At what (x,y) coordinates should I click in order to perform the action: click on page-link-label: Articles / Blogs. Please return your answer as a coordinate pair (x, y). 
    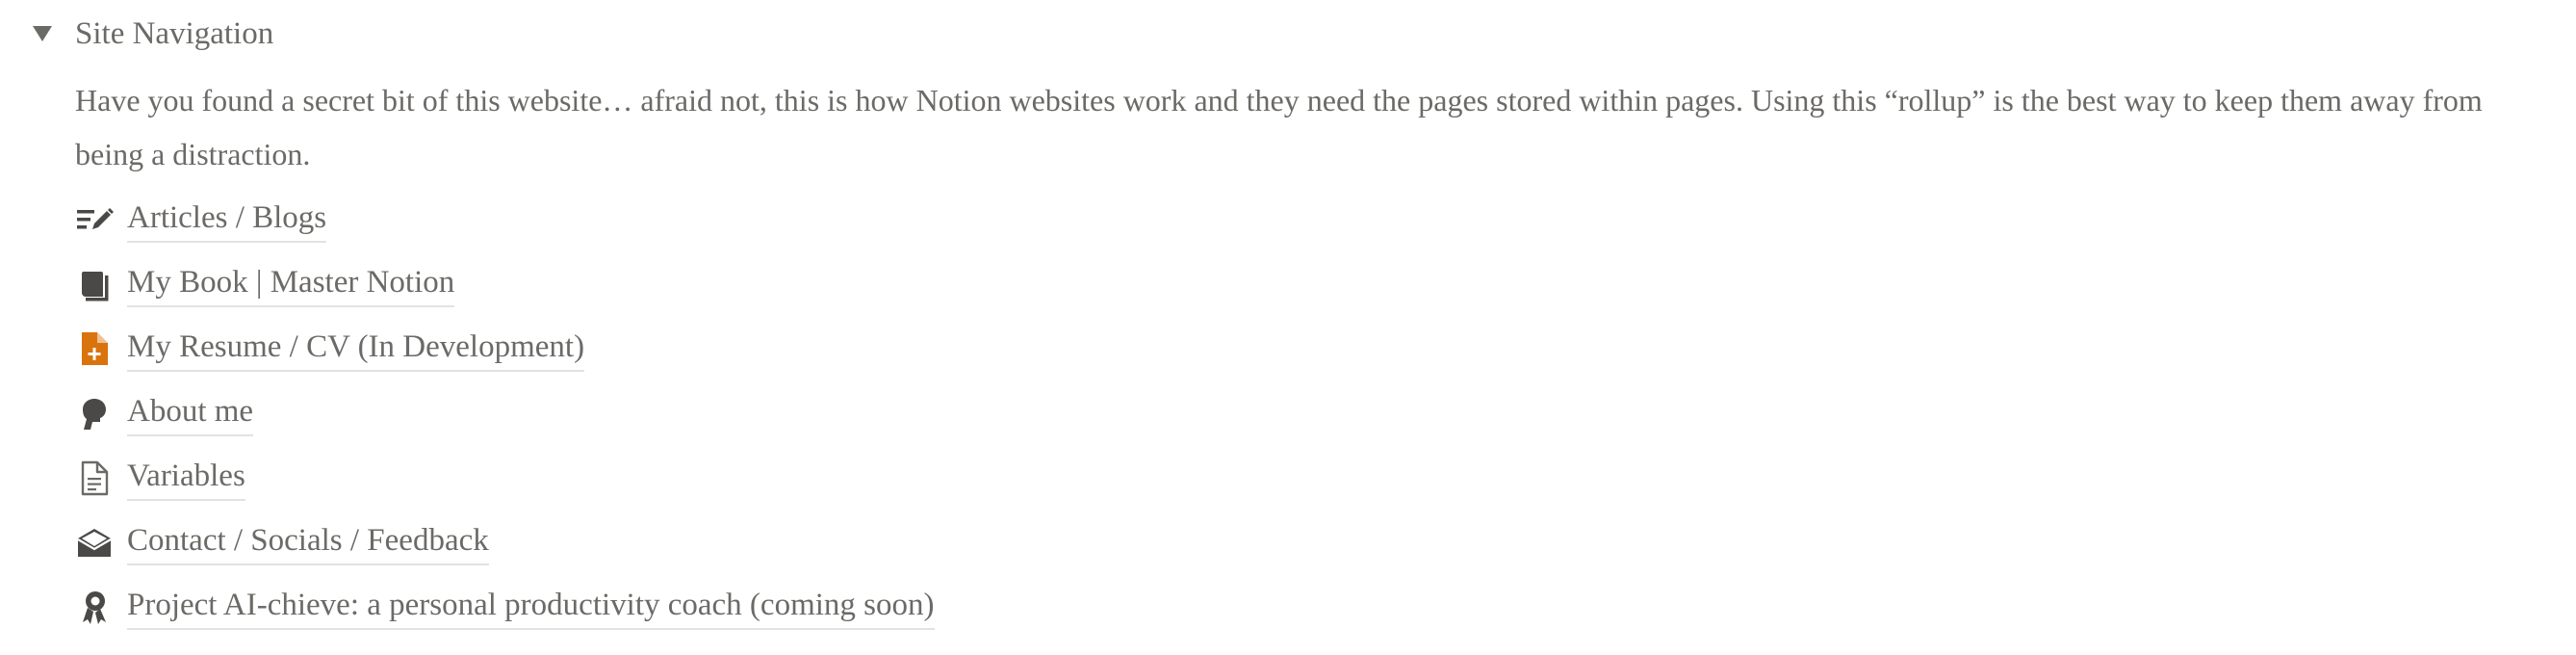
    Looking at the image, I should click on (227, 219).